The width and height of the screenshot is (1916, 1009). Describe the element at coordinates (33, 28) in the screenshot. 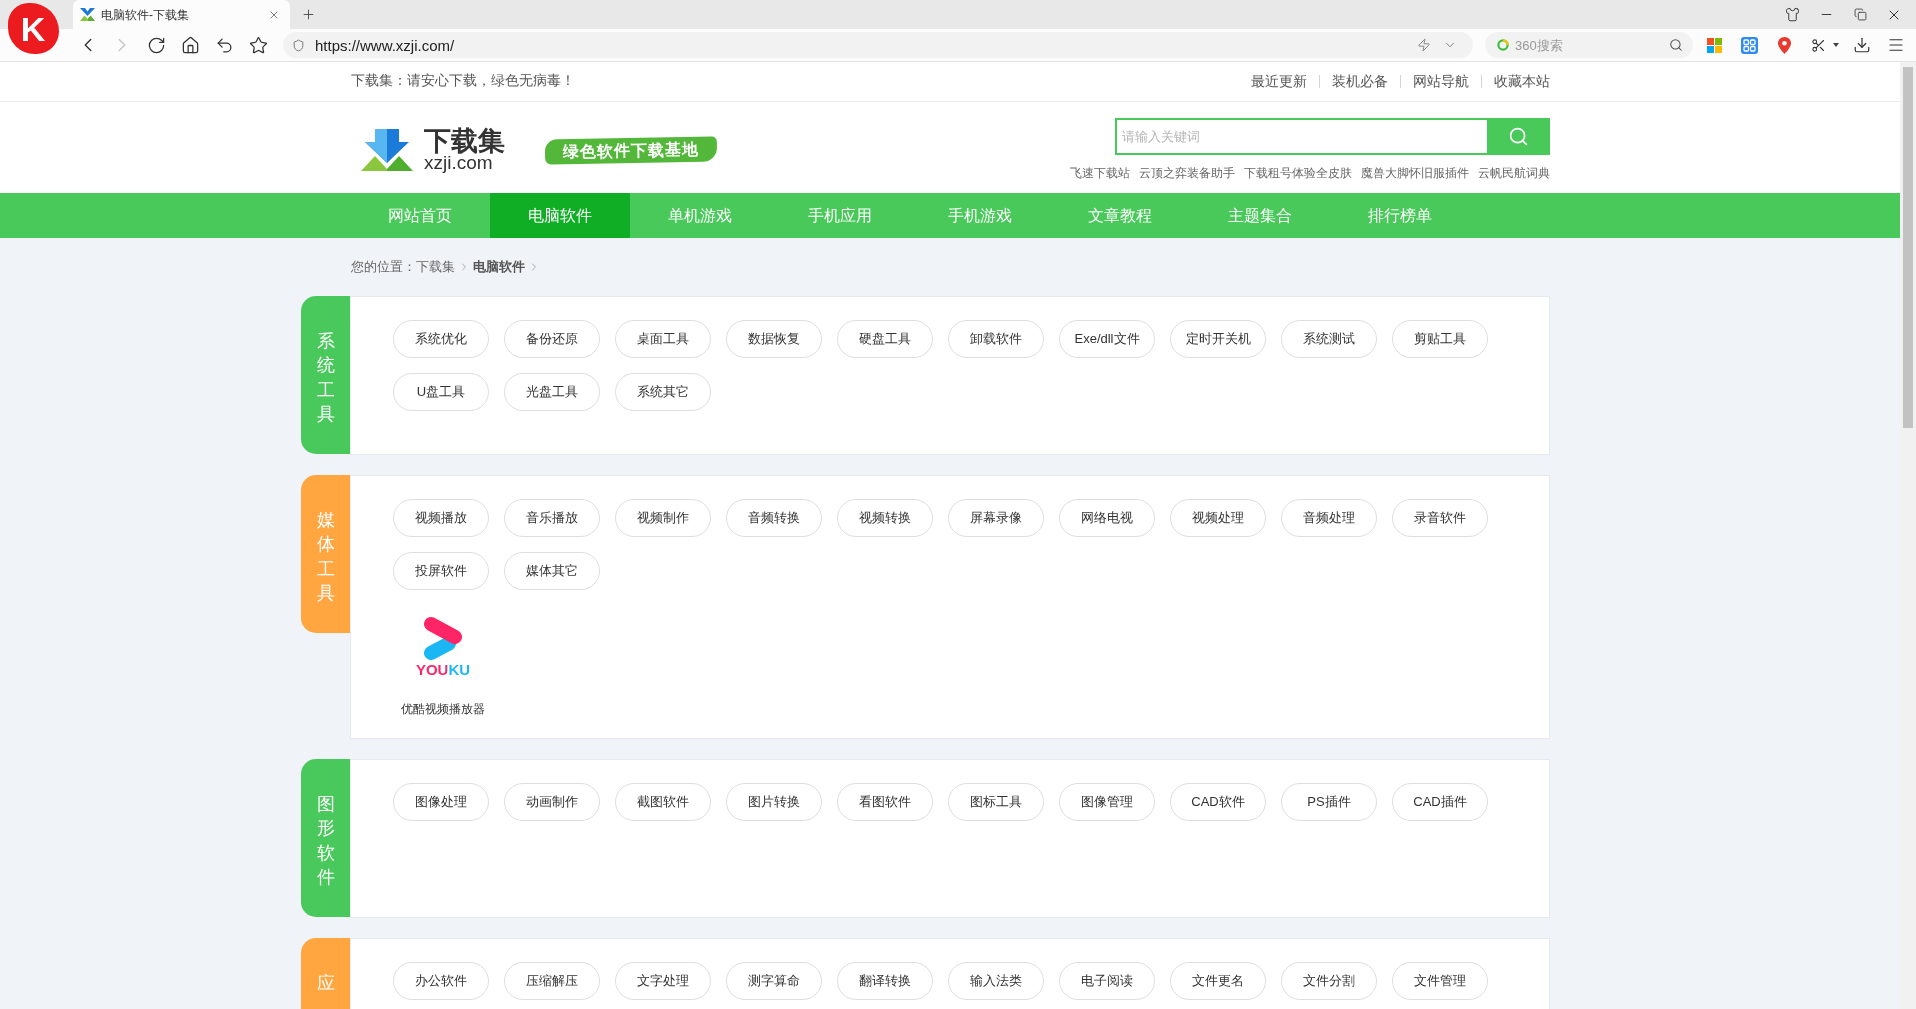

I see `browser-logo: K` at that location.